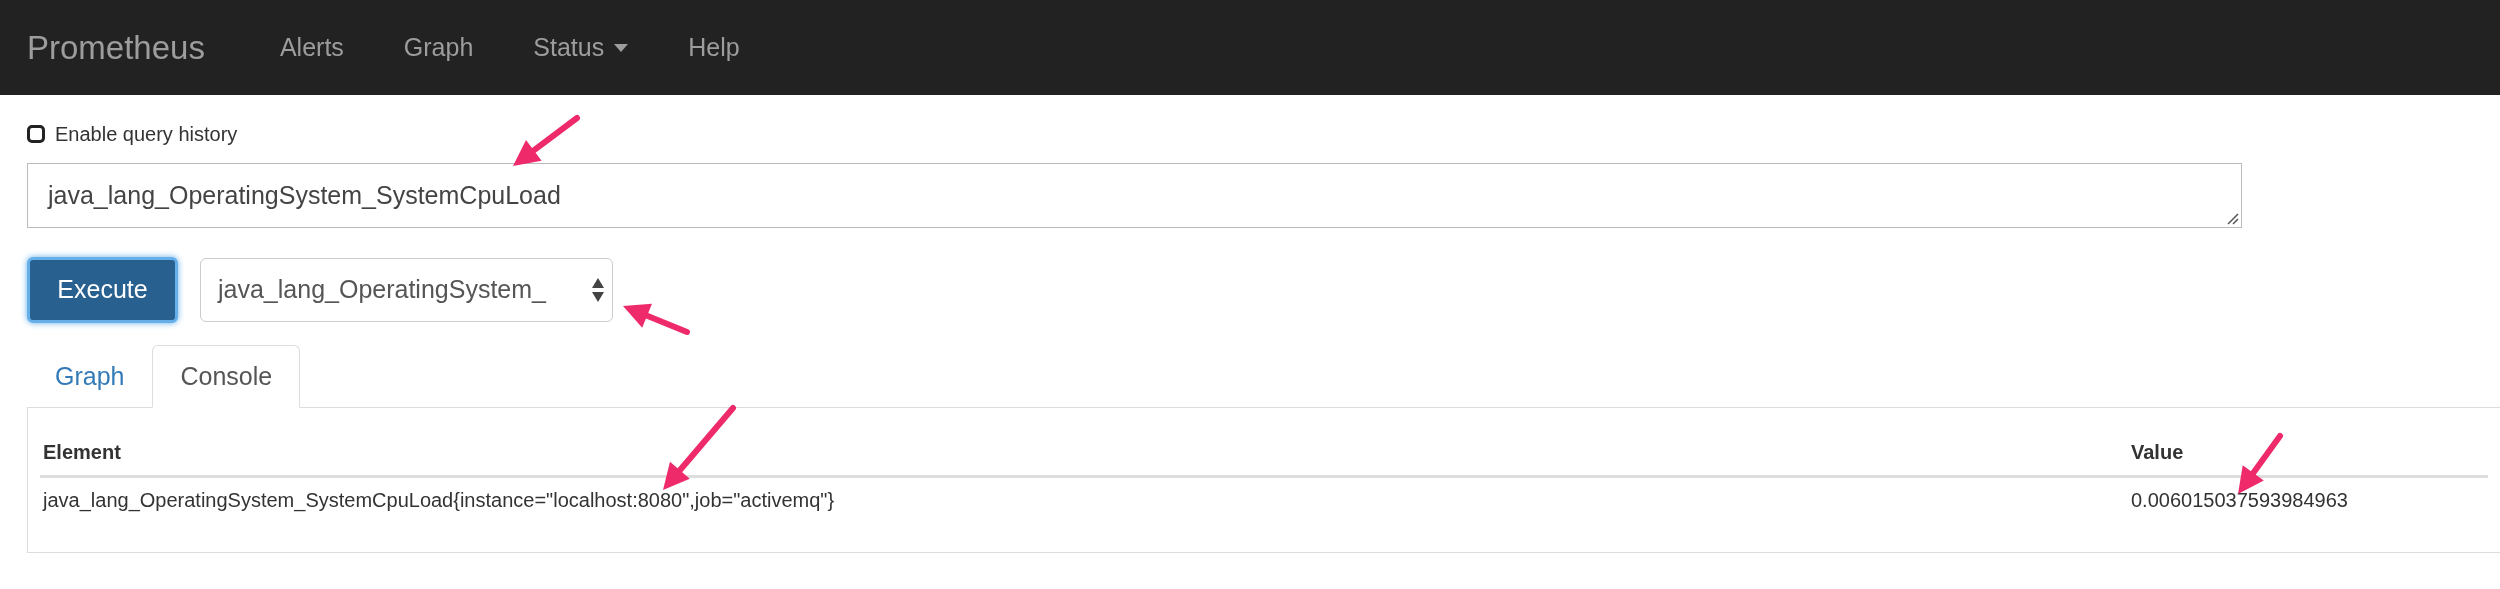  Describe the element at coordinates (311, 47) in the screenshot. I see `nav-link: Alerts` at that location.